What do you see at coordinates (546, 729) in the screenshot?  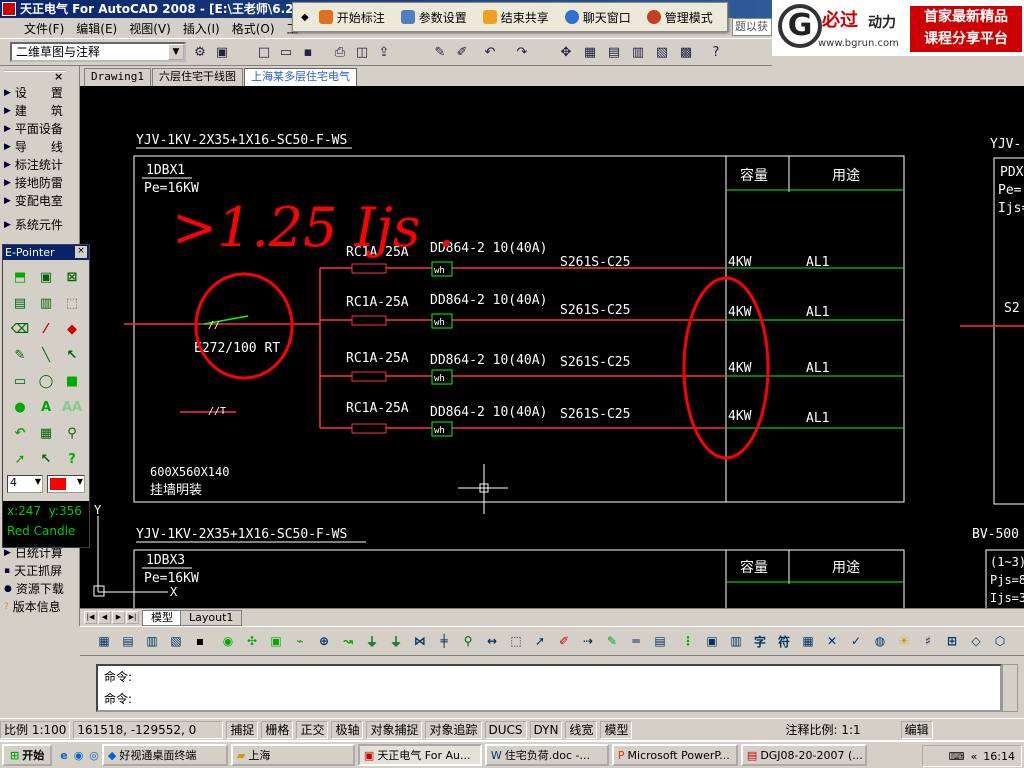 I see `toggle-dyn: DYN` at bounding box center [546, 729].